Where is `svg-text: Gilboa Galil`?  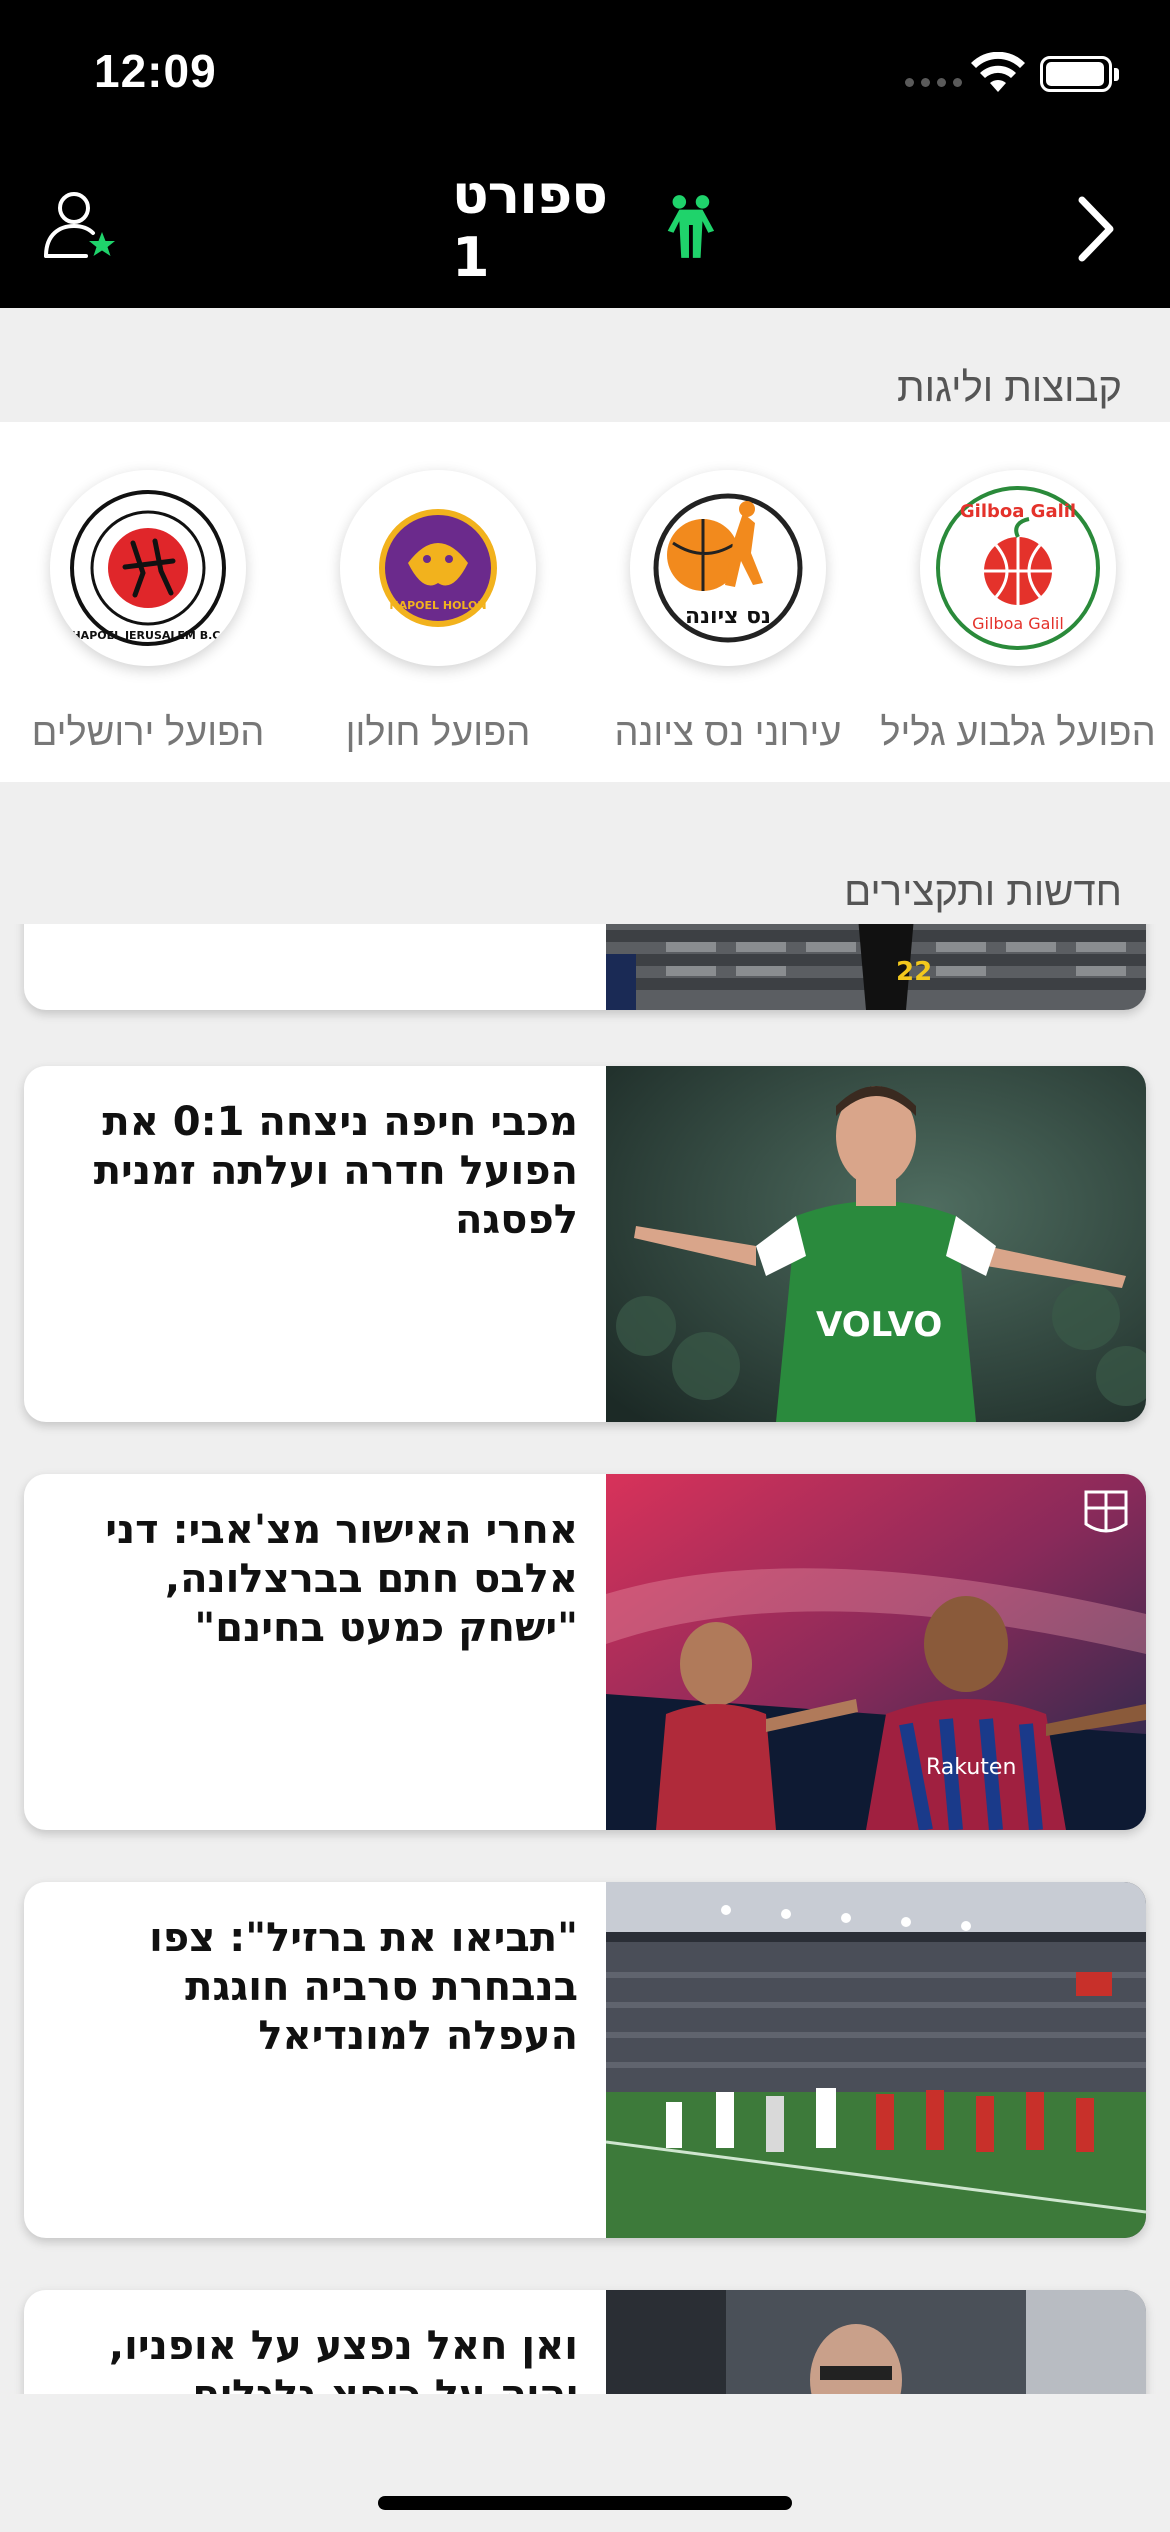
svg-text: Gilboa Galil is located at coordinates (1018, 623).